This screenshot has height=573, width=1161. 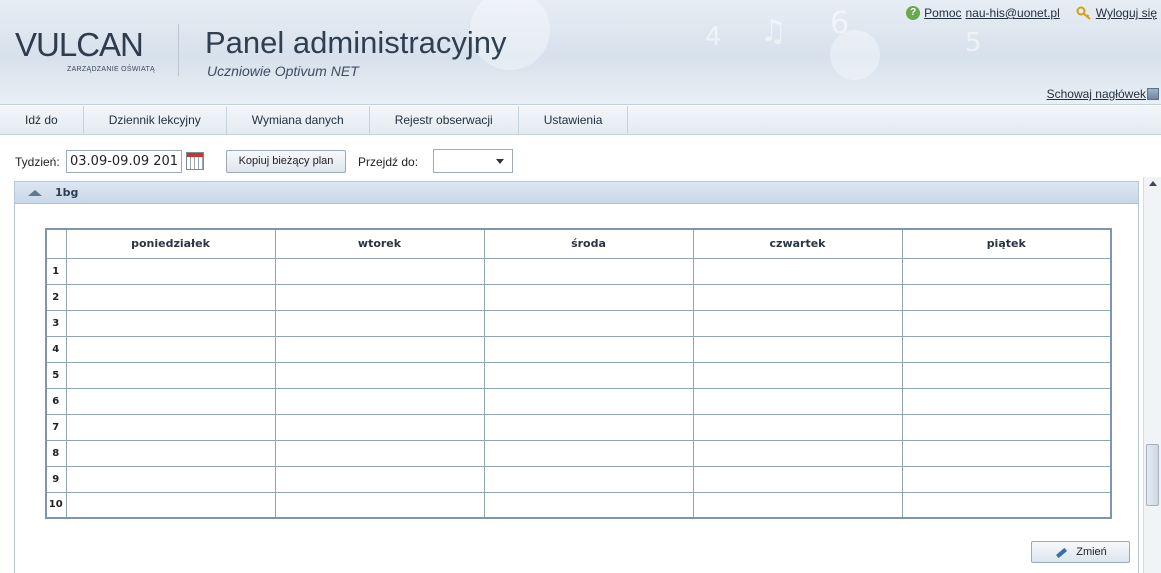 I want to click on panel-title: 1bg, so click(x=67, y=192).